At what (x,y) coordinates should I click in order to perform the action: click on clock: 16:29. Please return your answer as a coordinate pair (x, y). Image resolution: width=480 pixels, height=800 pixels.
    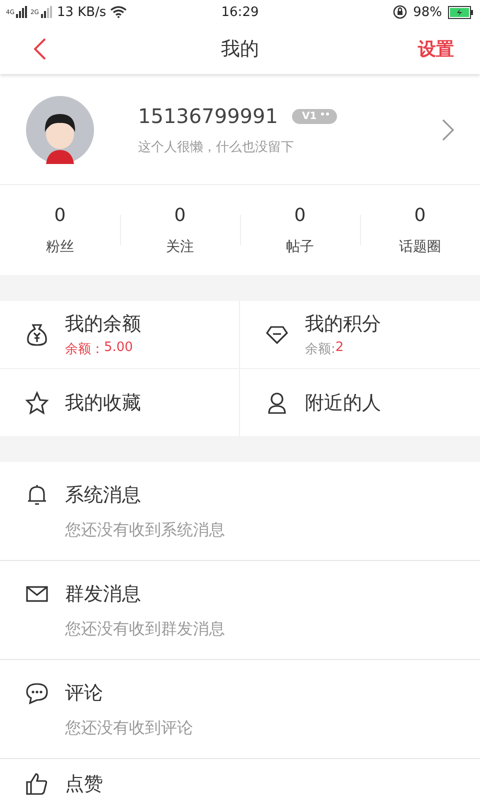
    Looking at the image, I should click on (240, 12).